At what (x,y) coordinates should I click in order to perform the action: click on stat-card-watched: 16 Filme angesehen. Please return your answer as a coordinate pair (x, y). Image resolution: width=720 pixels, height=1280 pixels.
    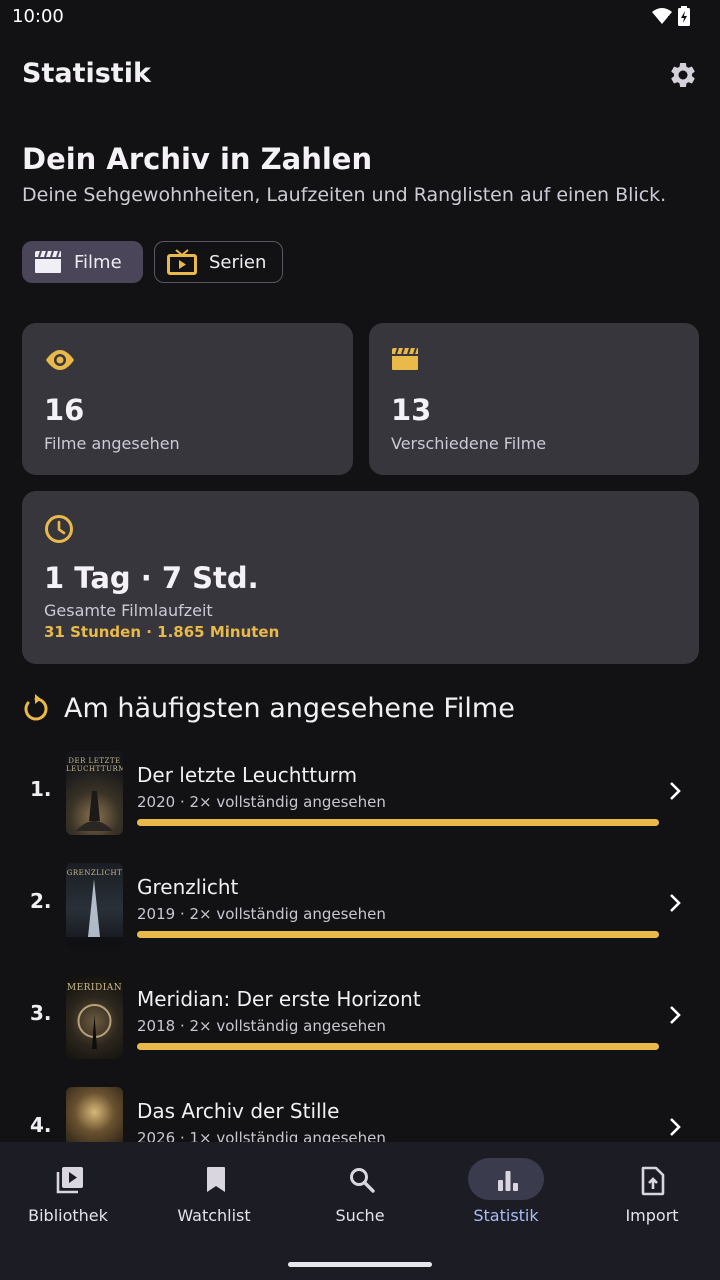
    Looking at the image, I should click on (187, 399).